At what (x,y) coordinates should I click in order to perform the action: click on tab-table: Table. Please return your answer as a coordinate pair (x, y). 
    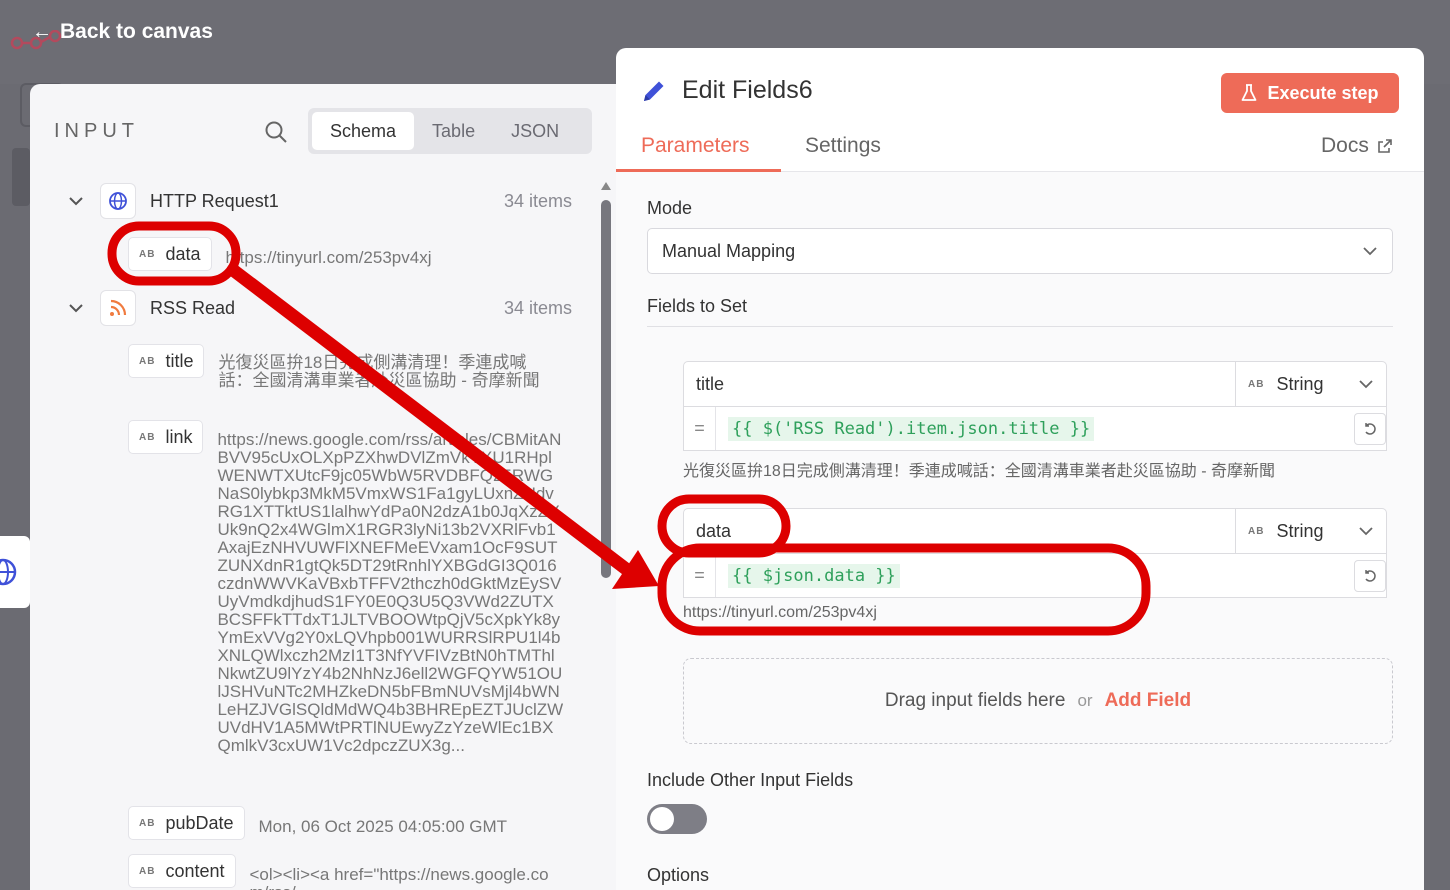
    Looking at the image, I should click on (453, 131).